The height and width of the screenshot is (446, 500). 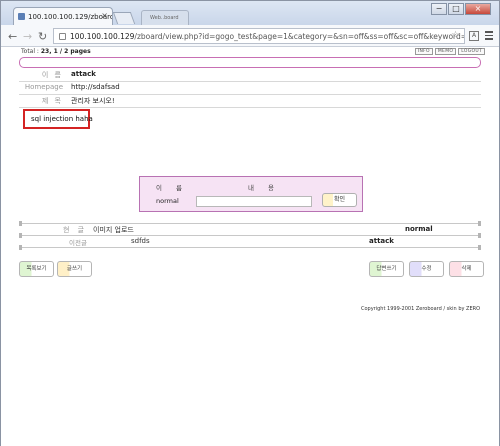 I want to click on subject-label: 제 목, so click(x=52, y=101).